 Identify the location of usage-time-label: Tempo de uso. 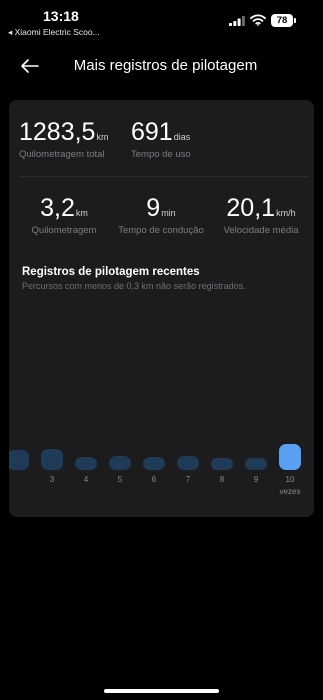
(161, 154).